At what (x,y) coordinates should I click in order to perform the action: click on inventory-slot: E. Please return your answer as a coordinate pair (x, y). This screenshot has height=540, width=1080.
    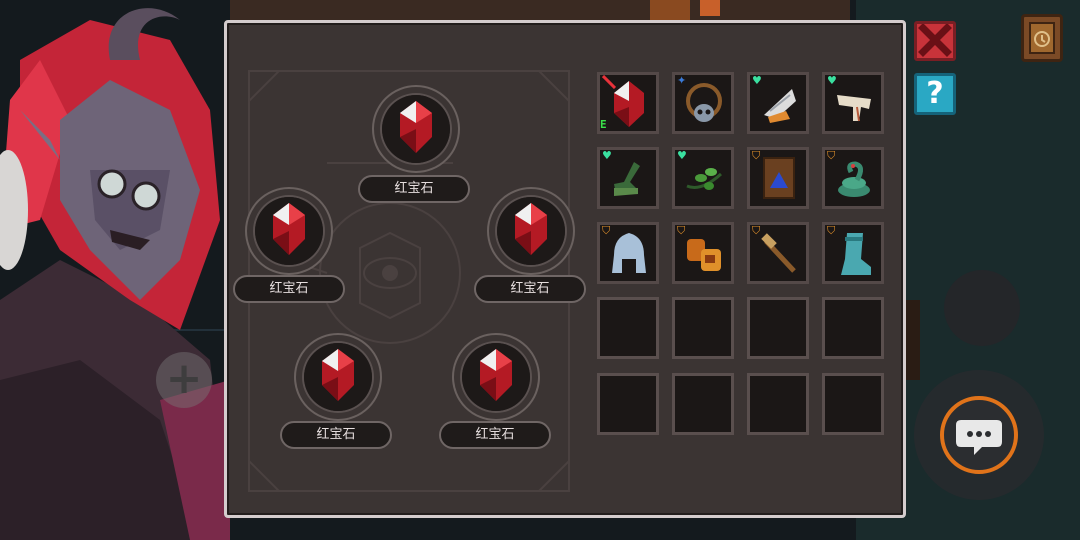
    Looking at the image, I should click on (628, 103).